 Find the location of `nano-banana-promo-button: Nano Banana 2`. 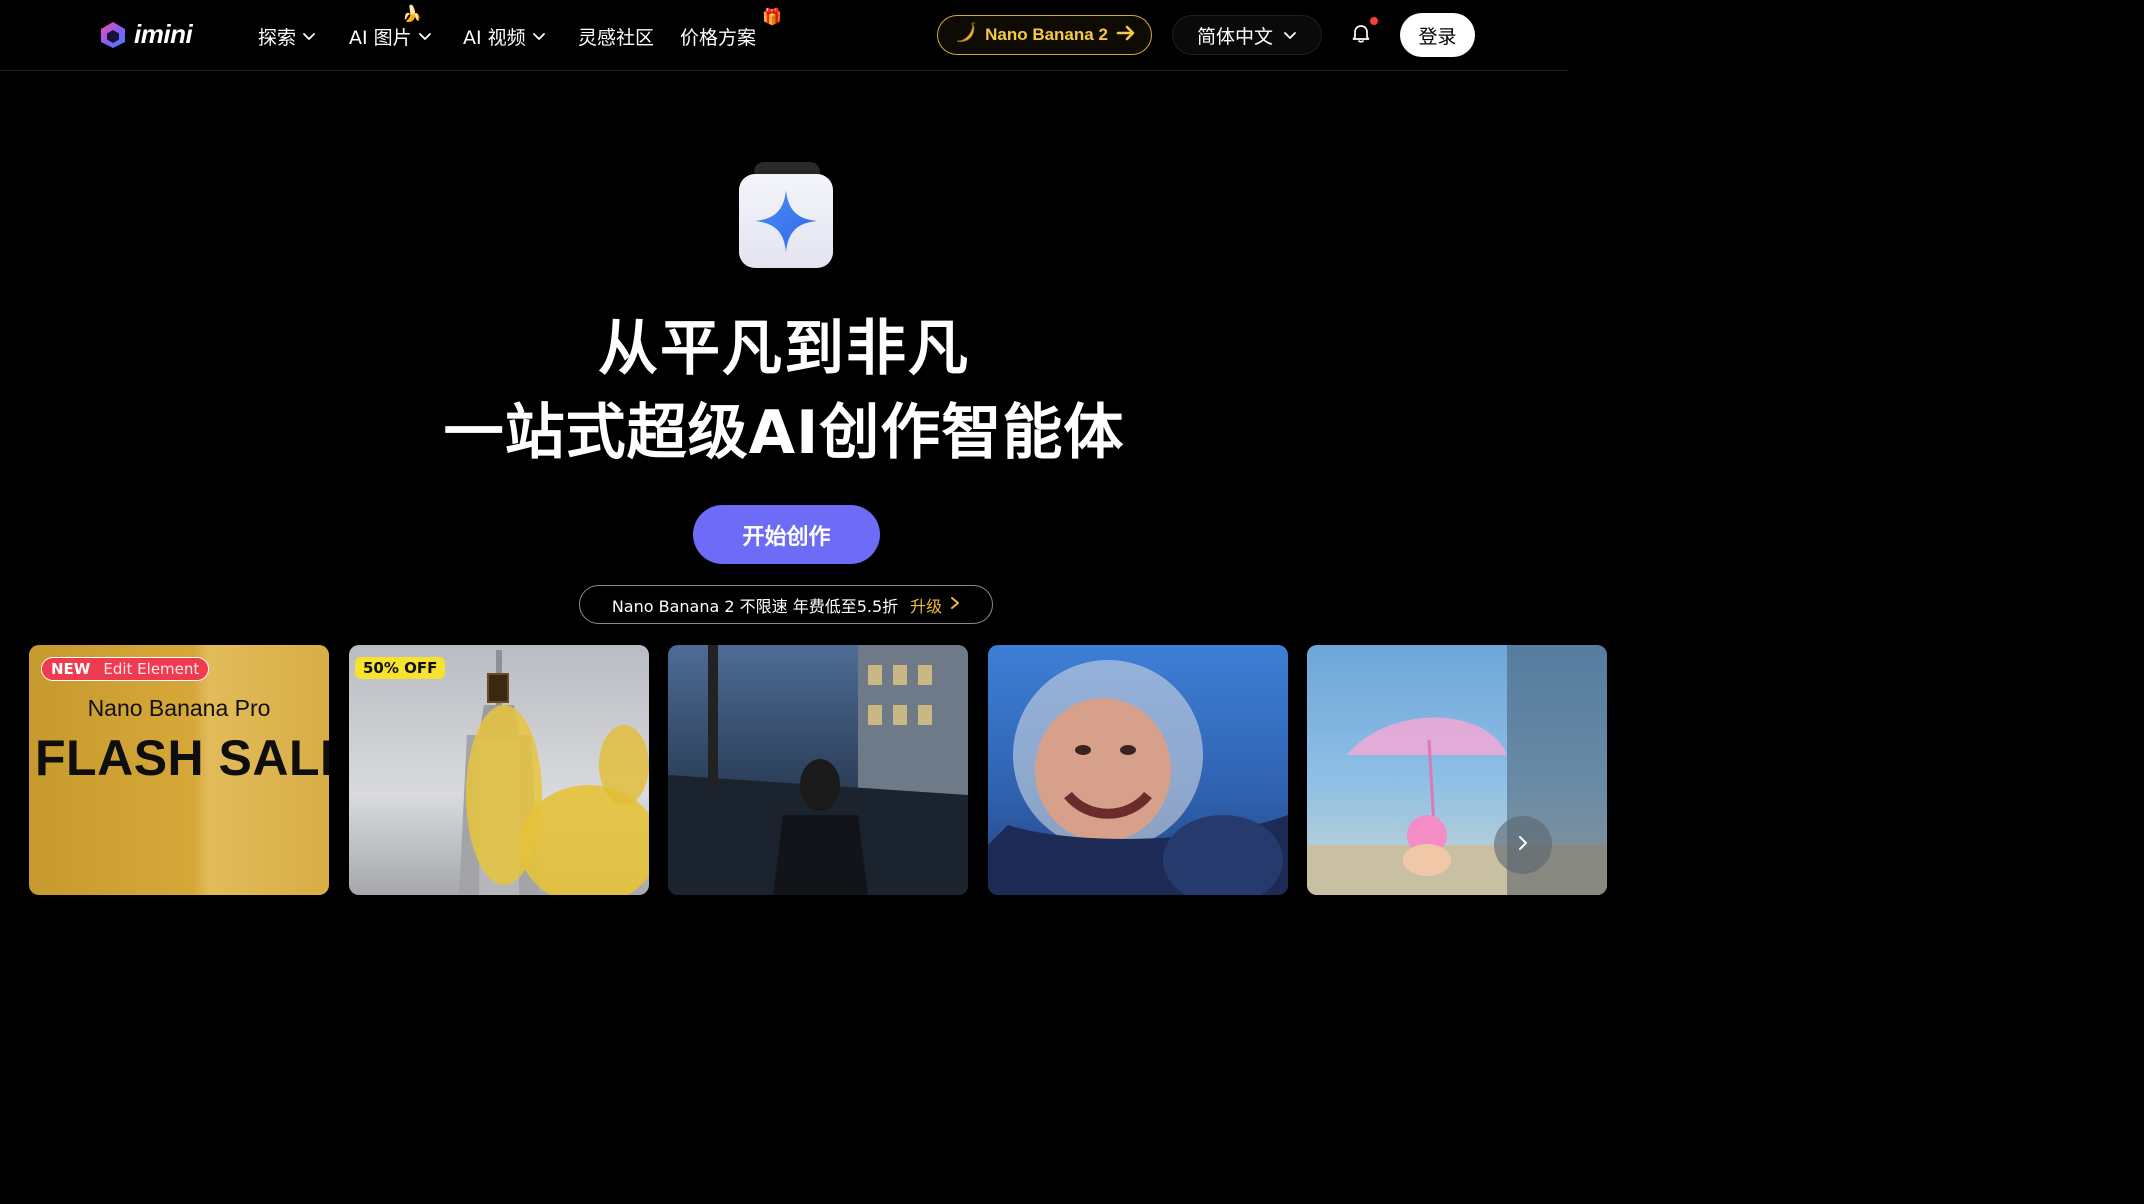

nano-banana-promo-button: Nano Banana 2 is located at coordinates (1044, 35).